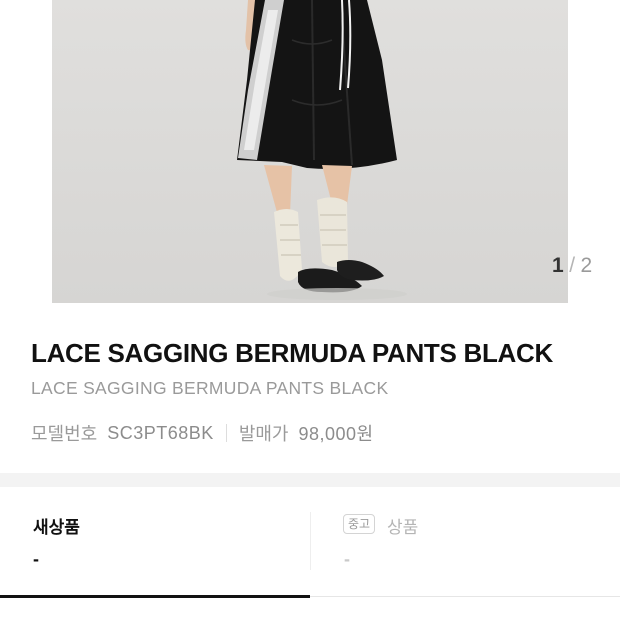  I want to click on model-number-label: 모델번호, so click(64, 434).